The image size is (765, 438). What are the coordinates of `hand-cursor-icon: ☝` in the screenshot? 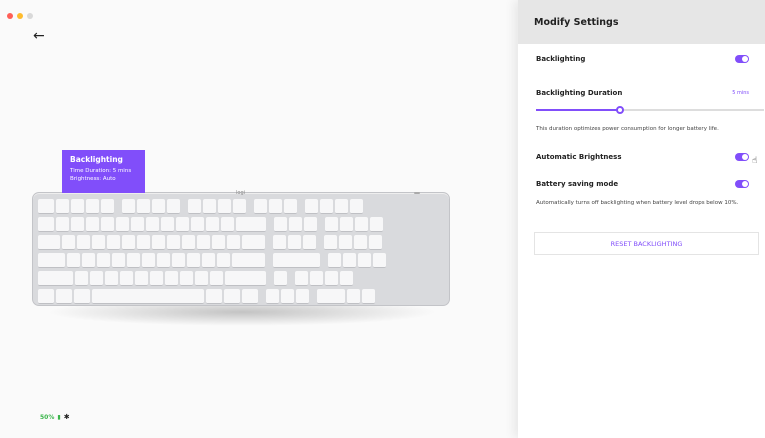 It's located at (755, 161).